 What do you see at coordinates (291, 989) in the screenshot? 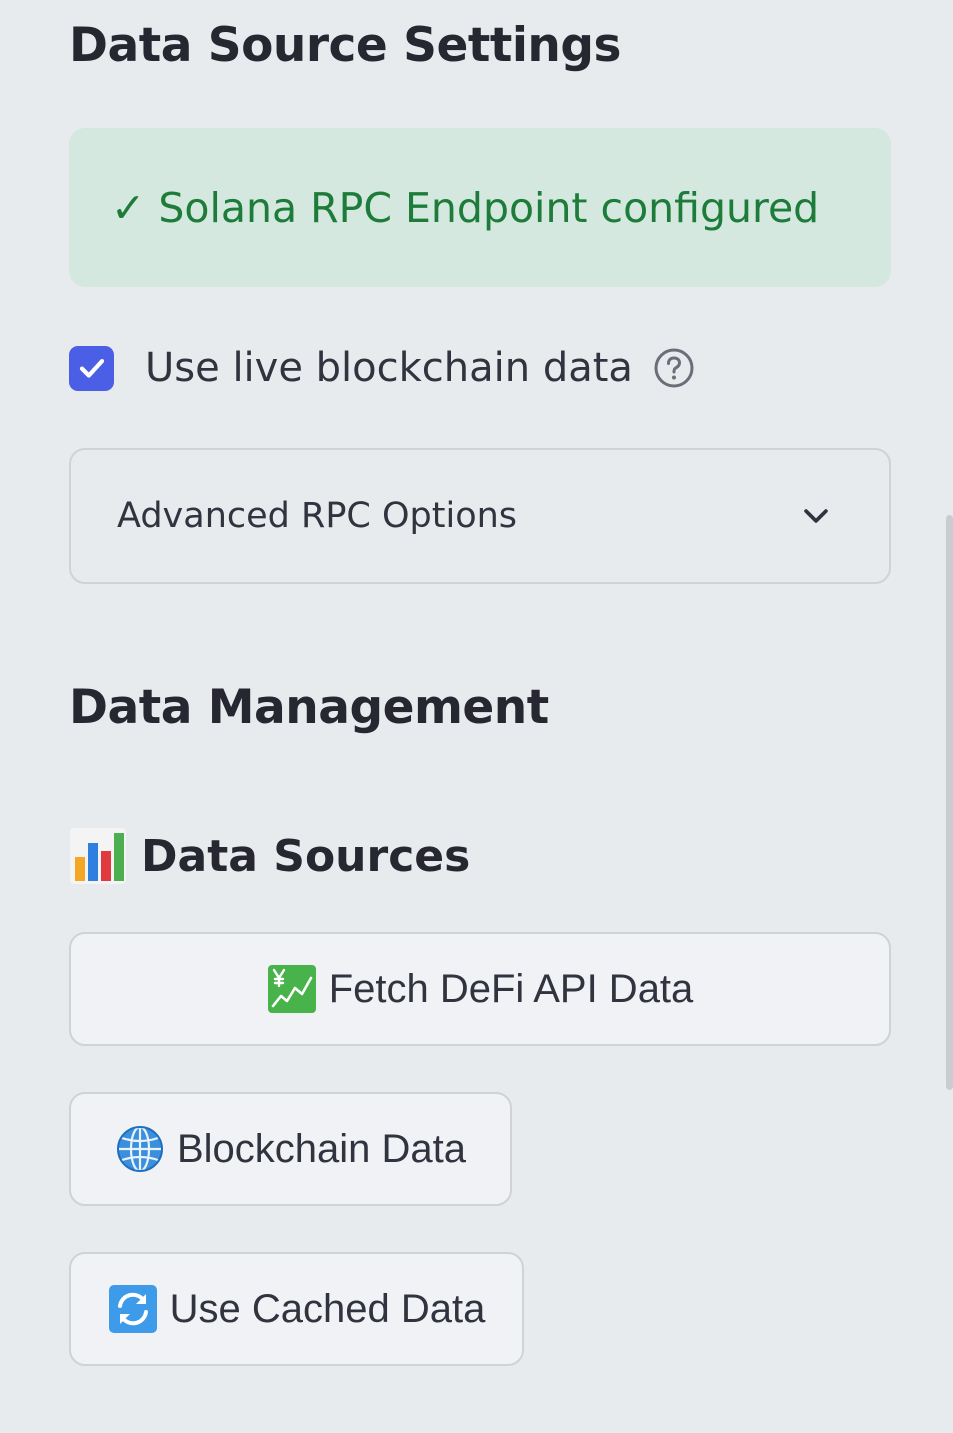
I see `chart-yen-icon` at bounding box center [291, 989].